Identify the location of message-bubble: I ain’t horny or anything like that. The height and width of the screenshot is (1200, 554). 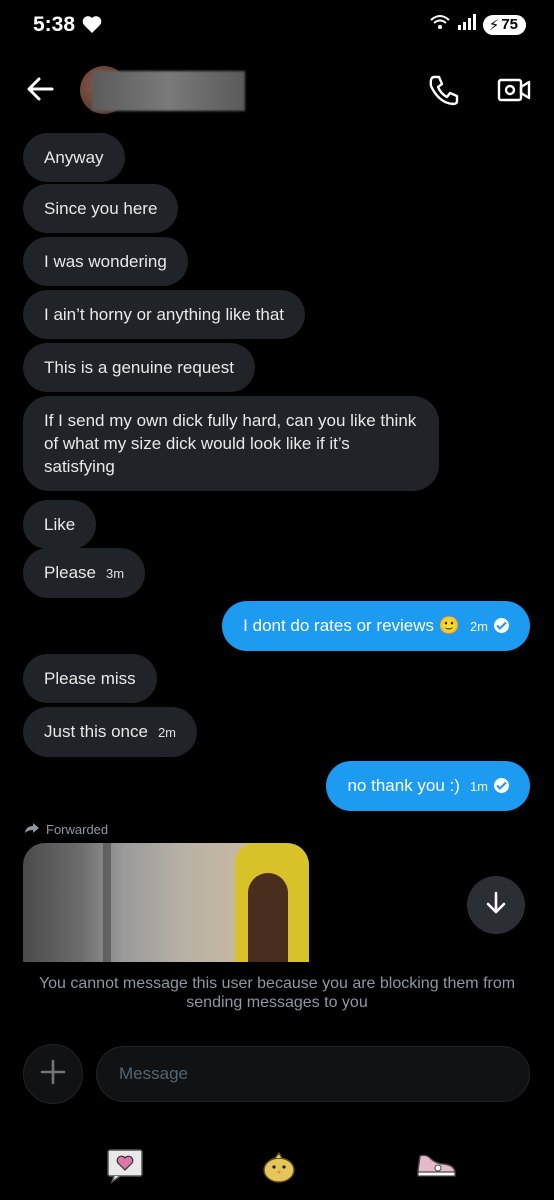
(164, 314).